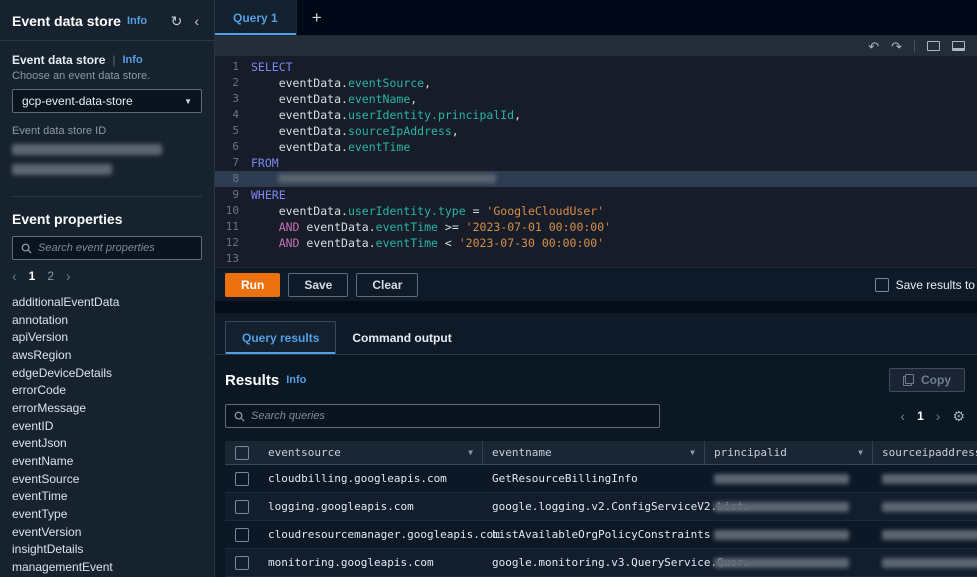  I want to click on clear-button: Clear, so click(387, 284).